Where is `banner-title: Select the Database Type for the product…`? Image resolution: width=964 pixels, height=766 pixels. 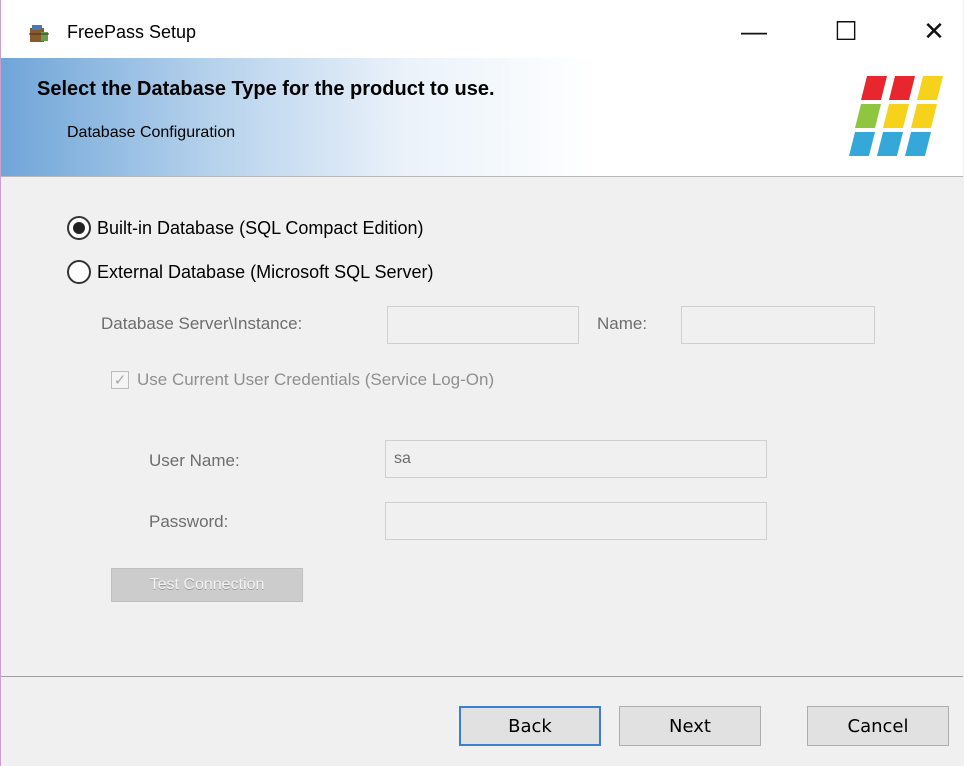 banner-title: Select the Database Type for the product… is located at coordinates (266, 89).